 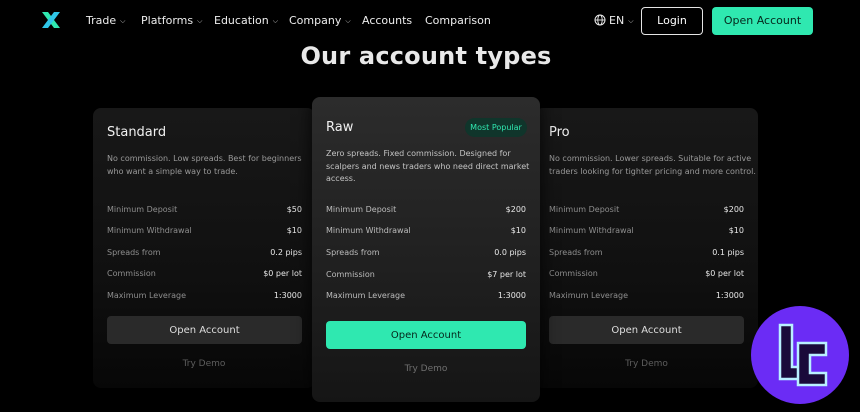 I want to click on nav-item-label: Company, so click(x=315, y=20).